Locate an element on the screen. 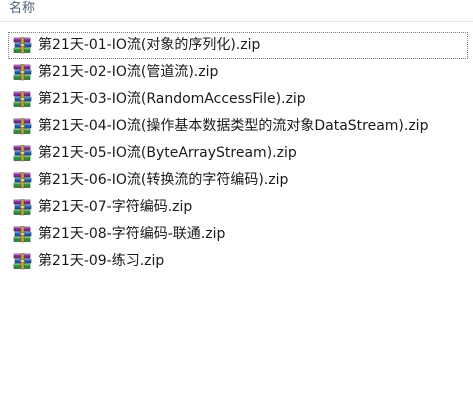  file-name: 第21天-04-IO流(操作基本数据类型的流对象DataStream).zip is located at coordinates (233, 126).